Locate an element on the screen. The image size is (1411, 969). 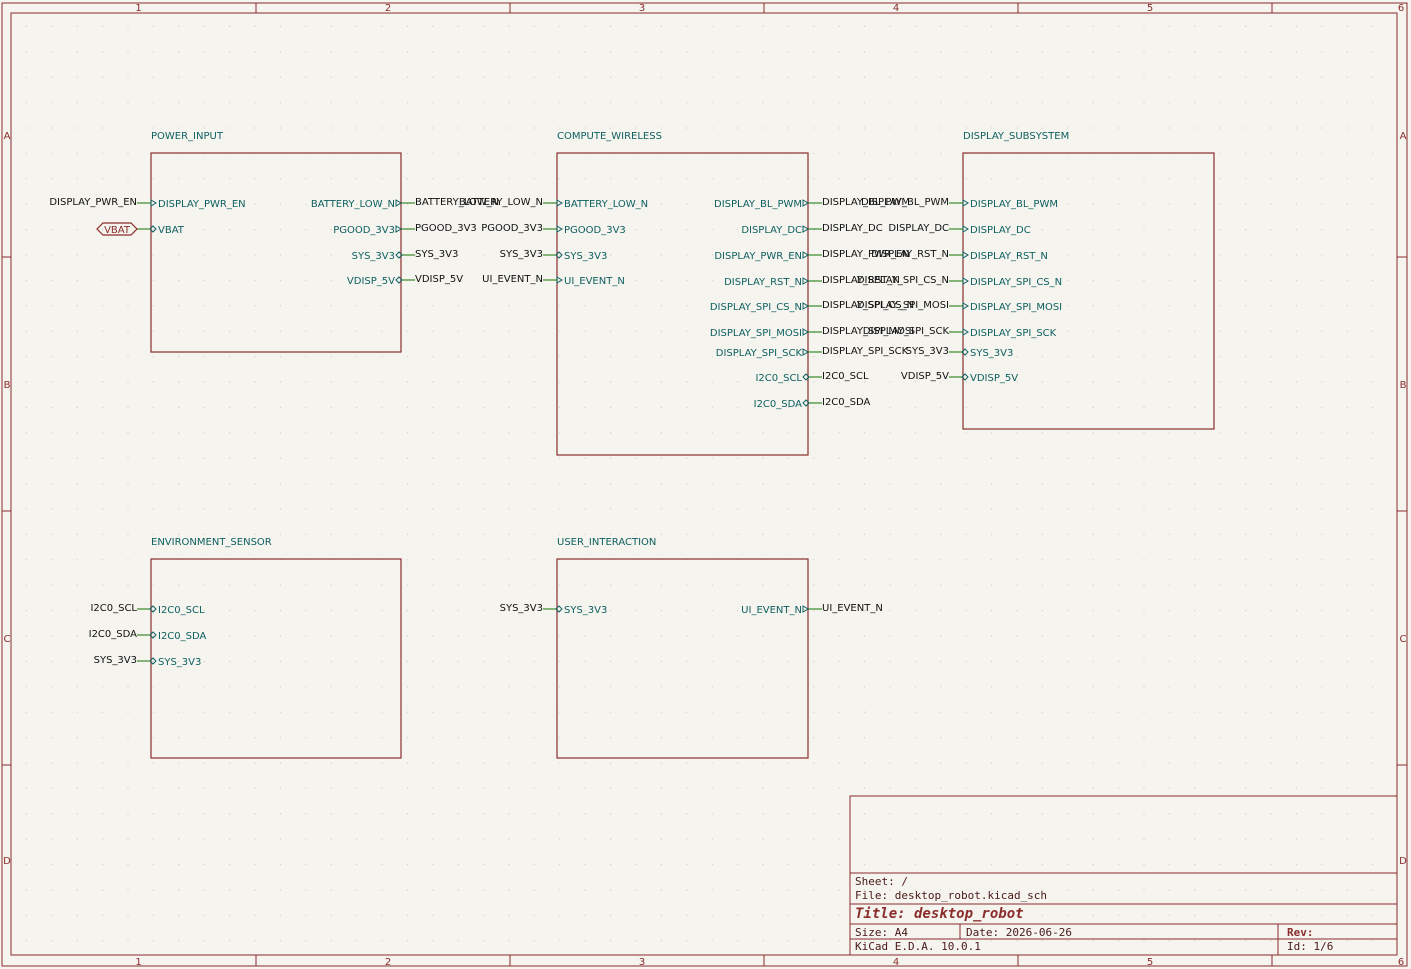
frame-row-label-left: D is located at coordinates (7, 861).